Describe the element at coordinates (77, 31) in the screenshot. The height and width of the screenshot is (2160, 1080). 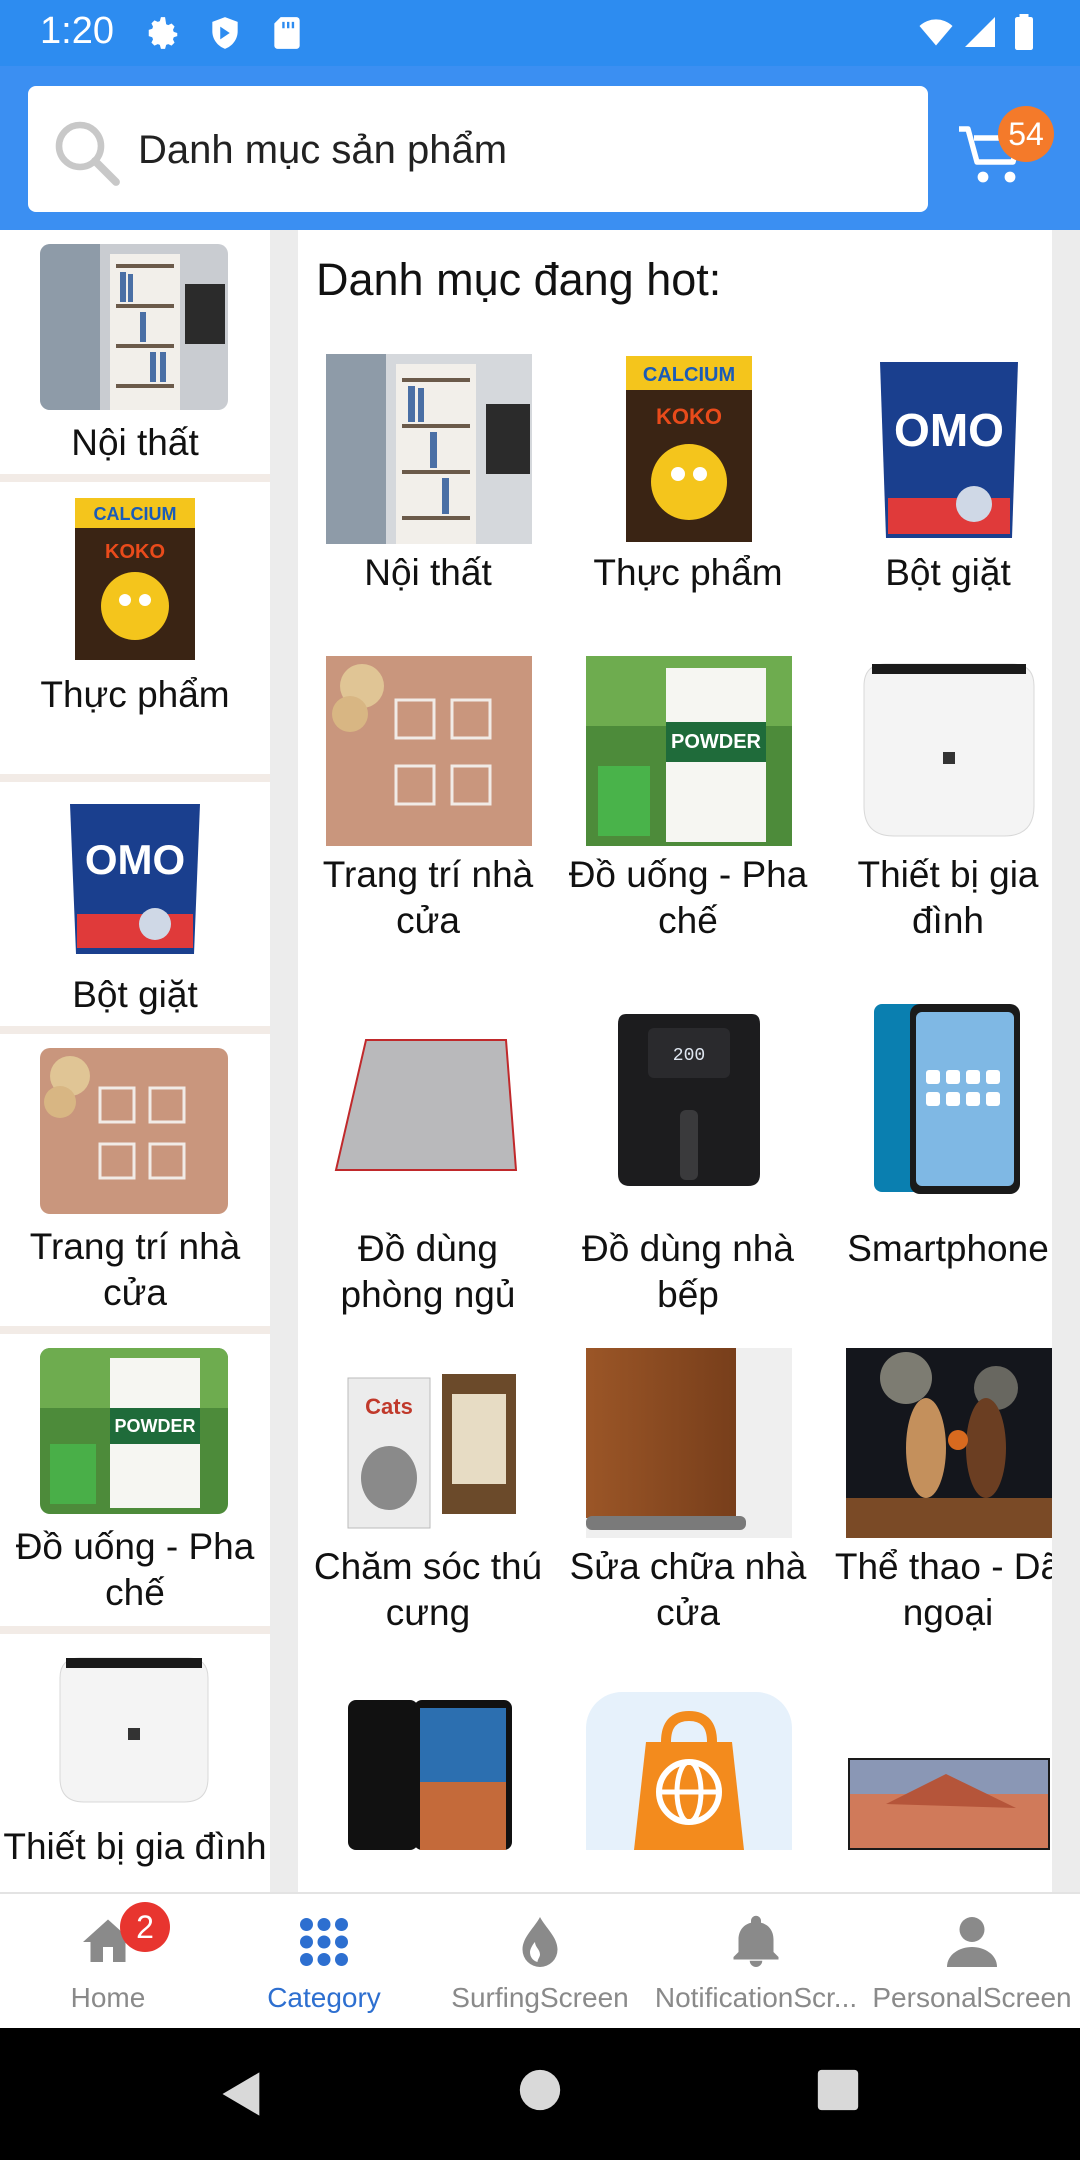
I see `status-time: 1:20` at that location.